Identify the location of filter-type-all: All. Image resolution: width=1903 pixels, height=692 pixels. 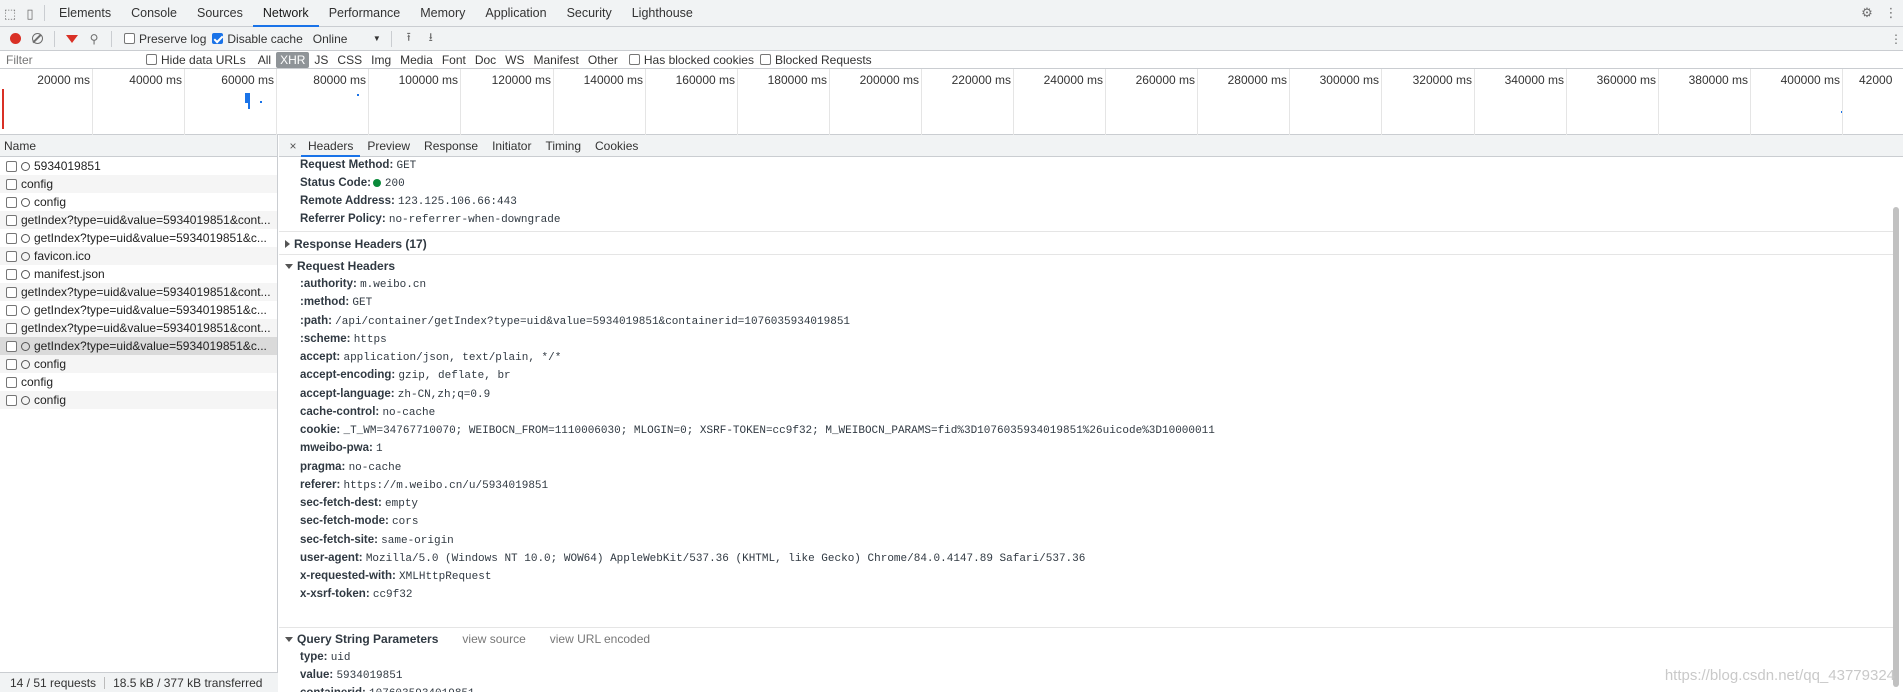
(264, 60).